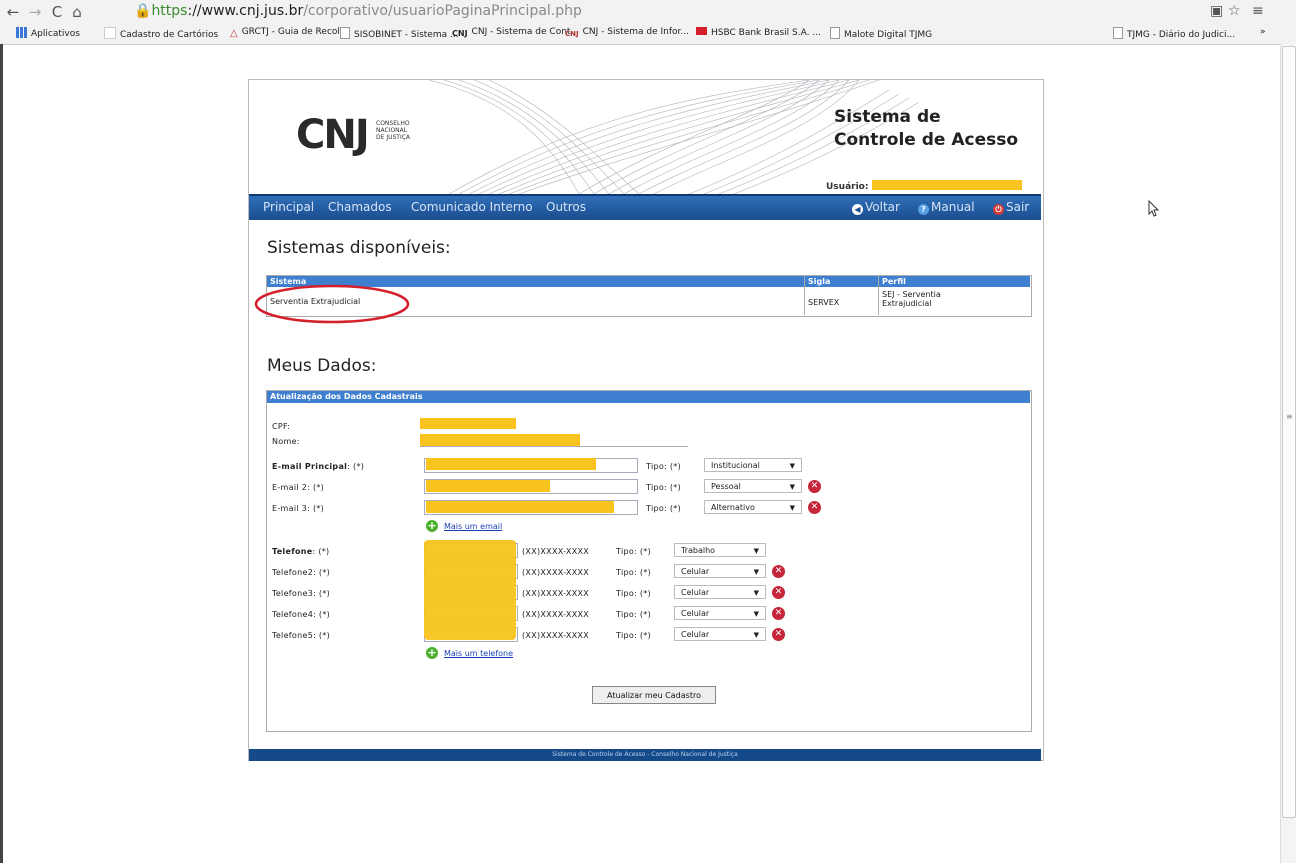  I want to click on logo-sub-line: NACIONAL, so click(392, 130).